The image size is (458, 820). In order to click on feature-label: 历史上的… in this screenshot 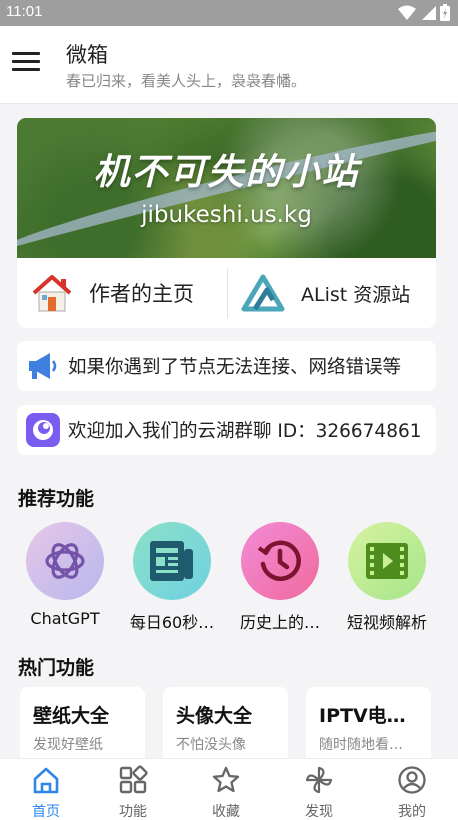, I will do `click(279, 622)`.